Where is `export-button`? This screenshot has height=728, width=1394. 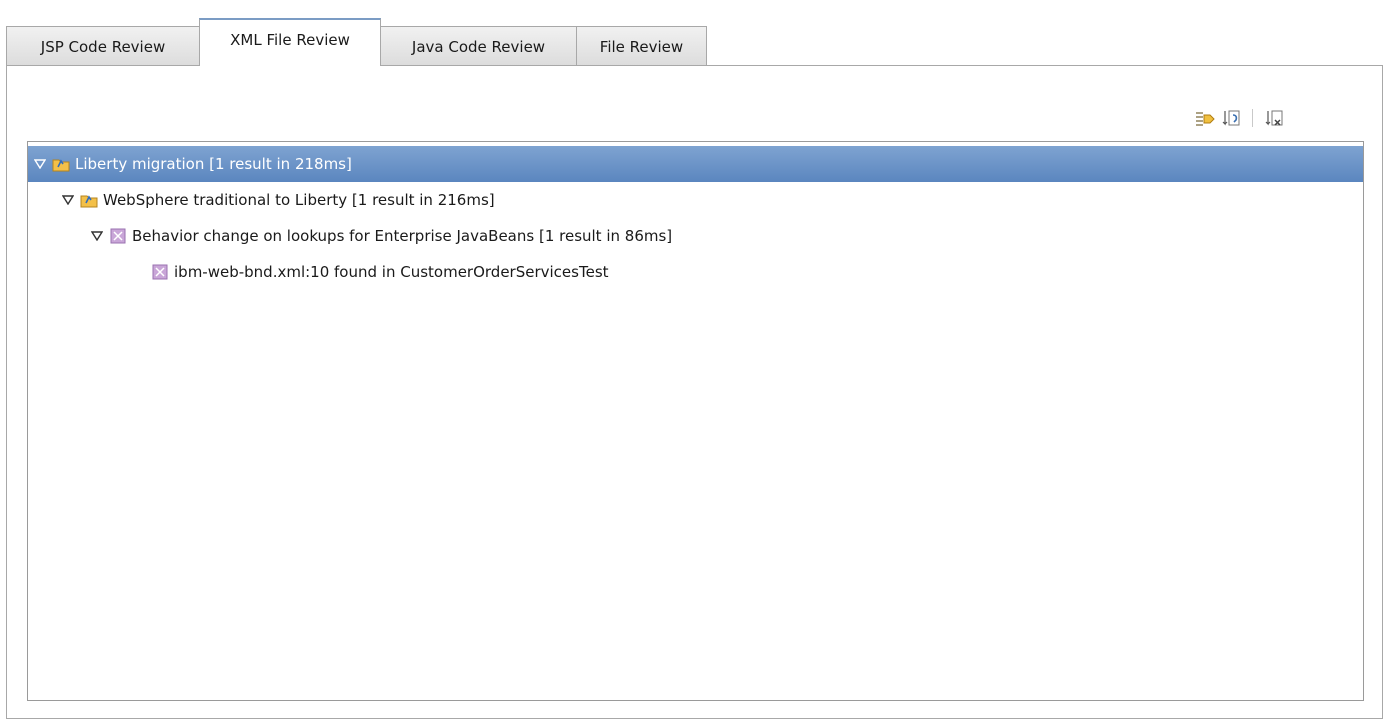
export-button is located at coordinates (1231, 118).